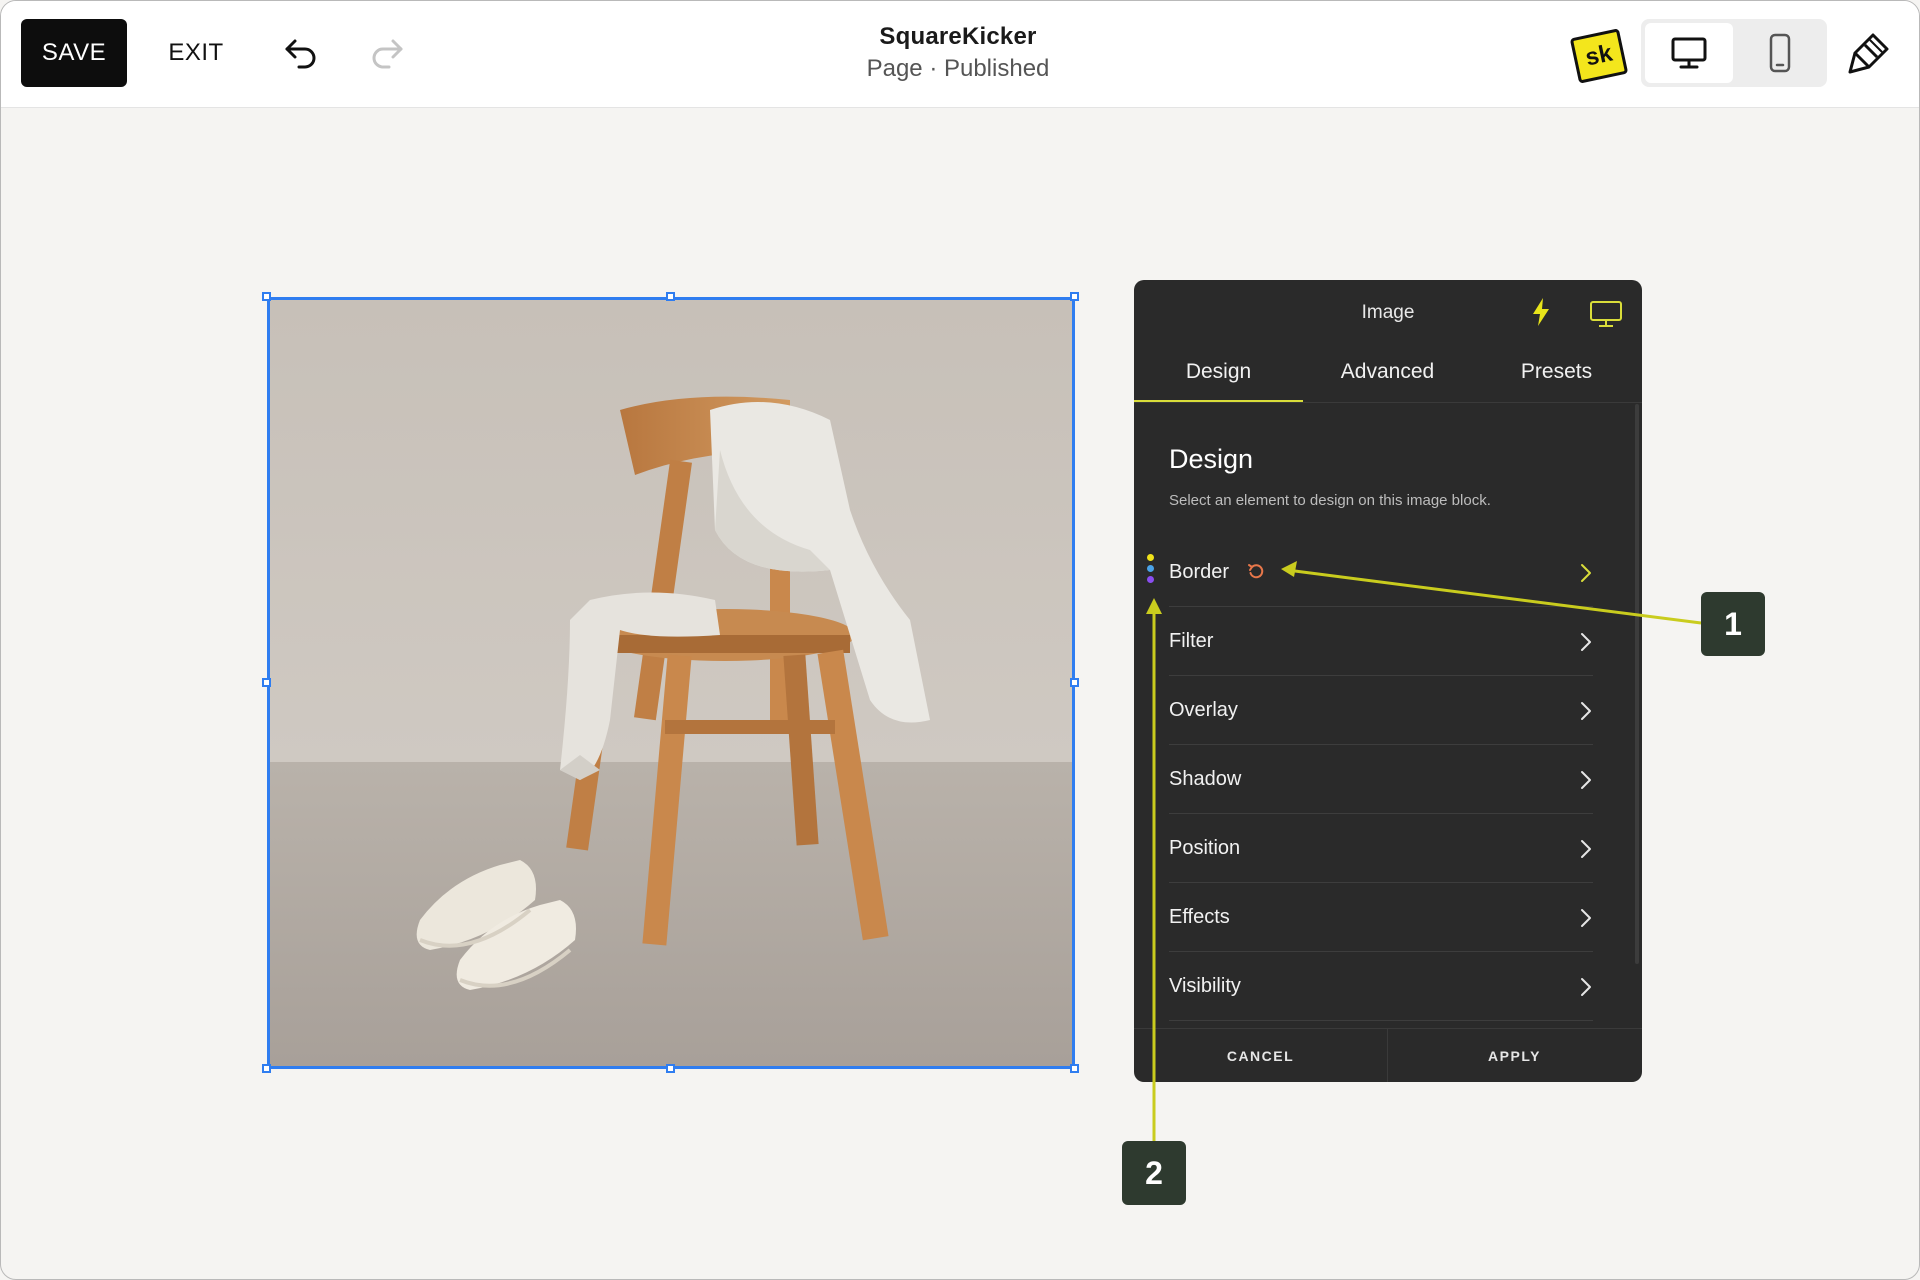 The height and width of the screenshot is (1280, 1920). Describe the element at coordinates (1205, 985) in the screenshot. I see `menu-item-label: Visibility` at that location.